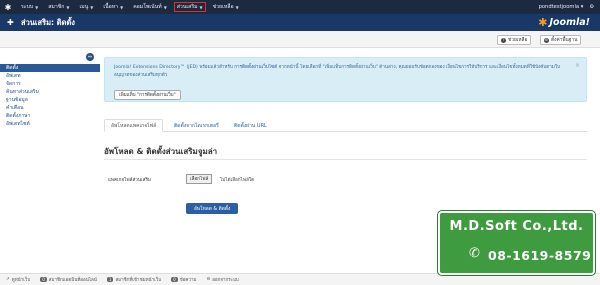 This screenshot has height=285, width=600. What do you see at coordinates (87, 7) in the screenshot?
I see `menu-menus: เมนู ▼` at bounding box center [87, 7].